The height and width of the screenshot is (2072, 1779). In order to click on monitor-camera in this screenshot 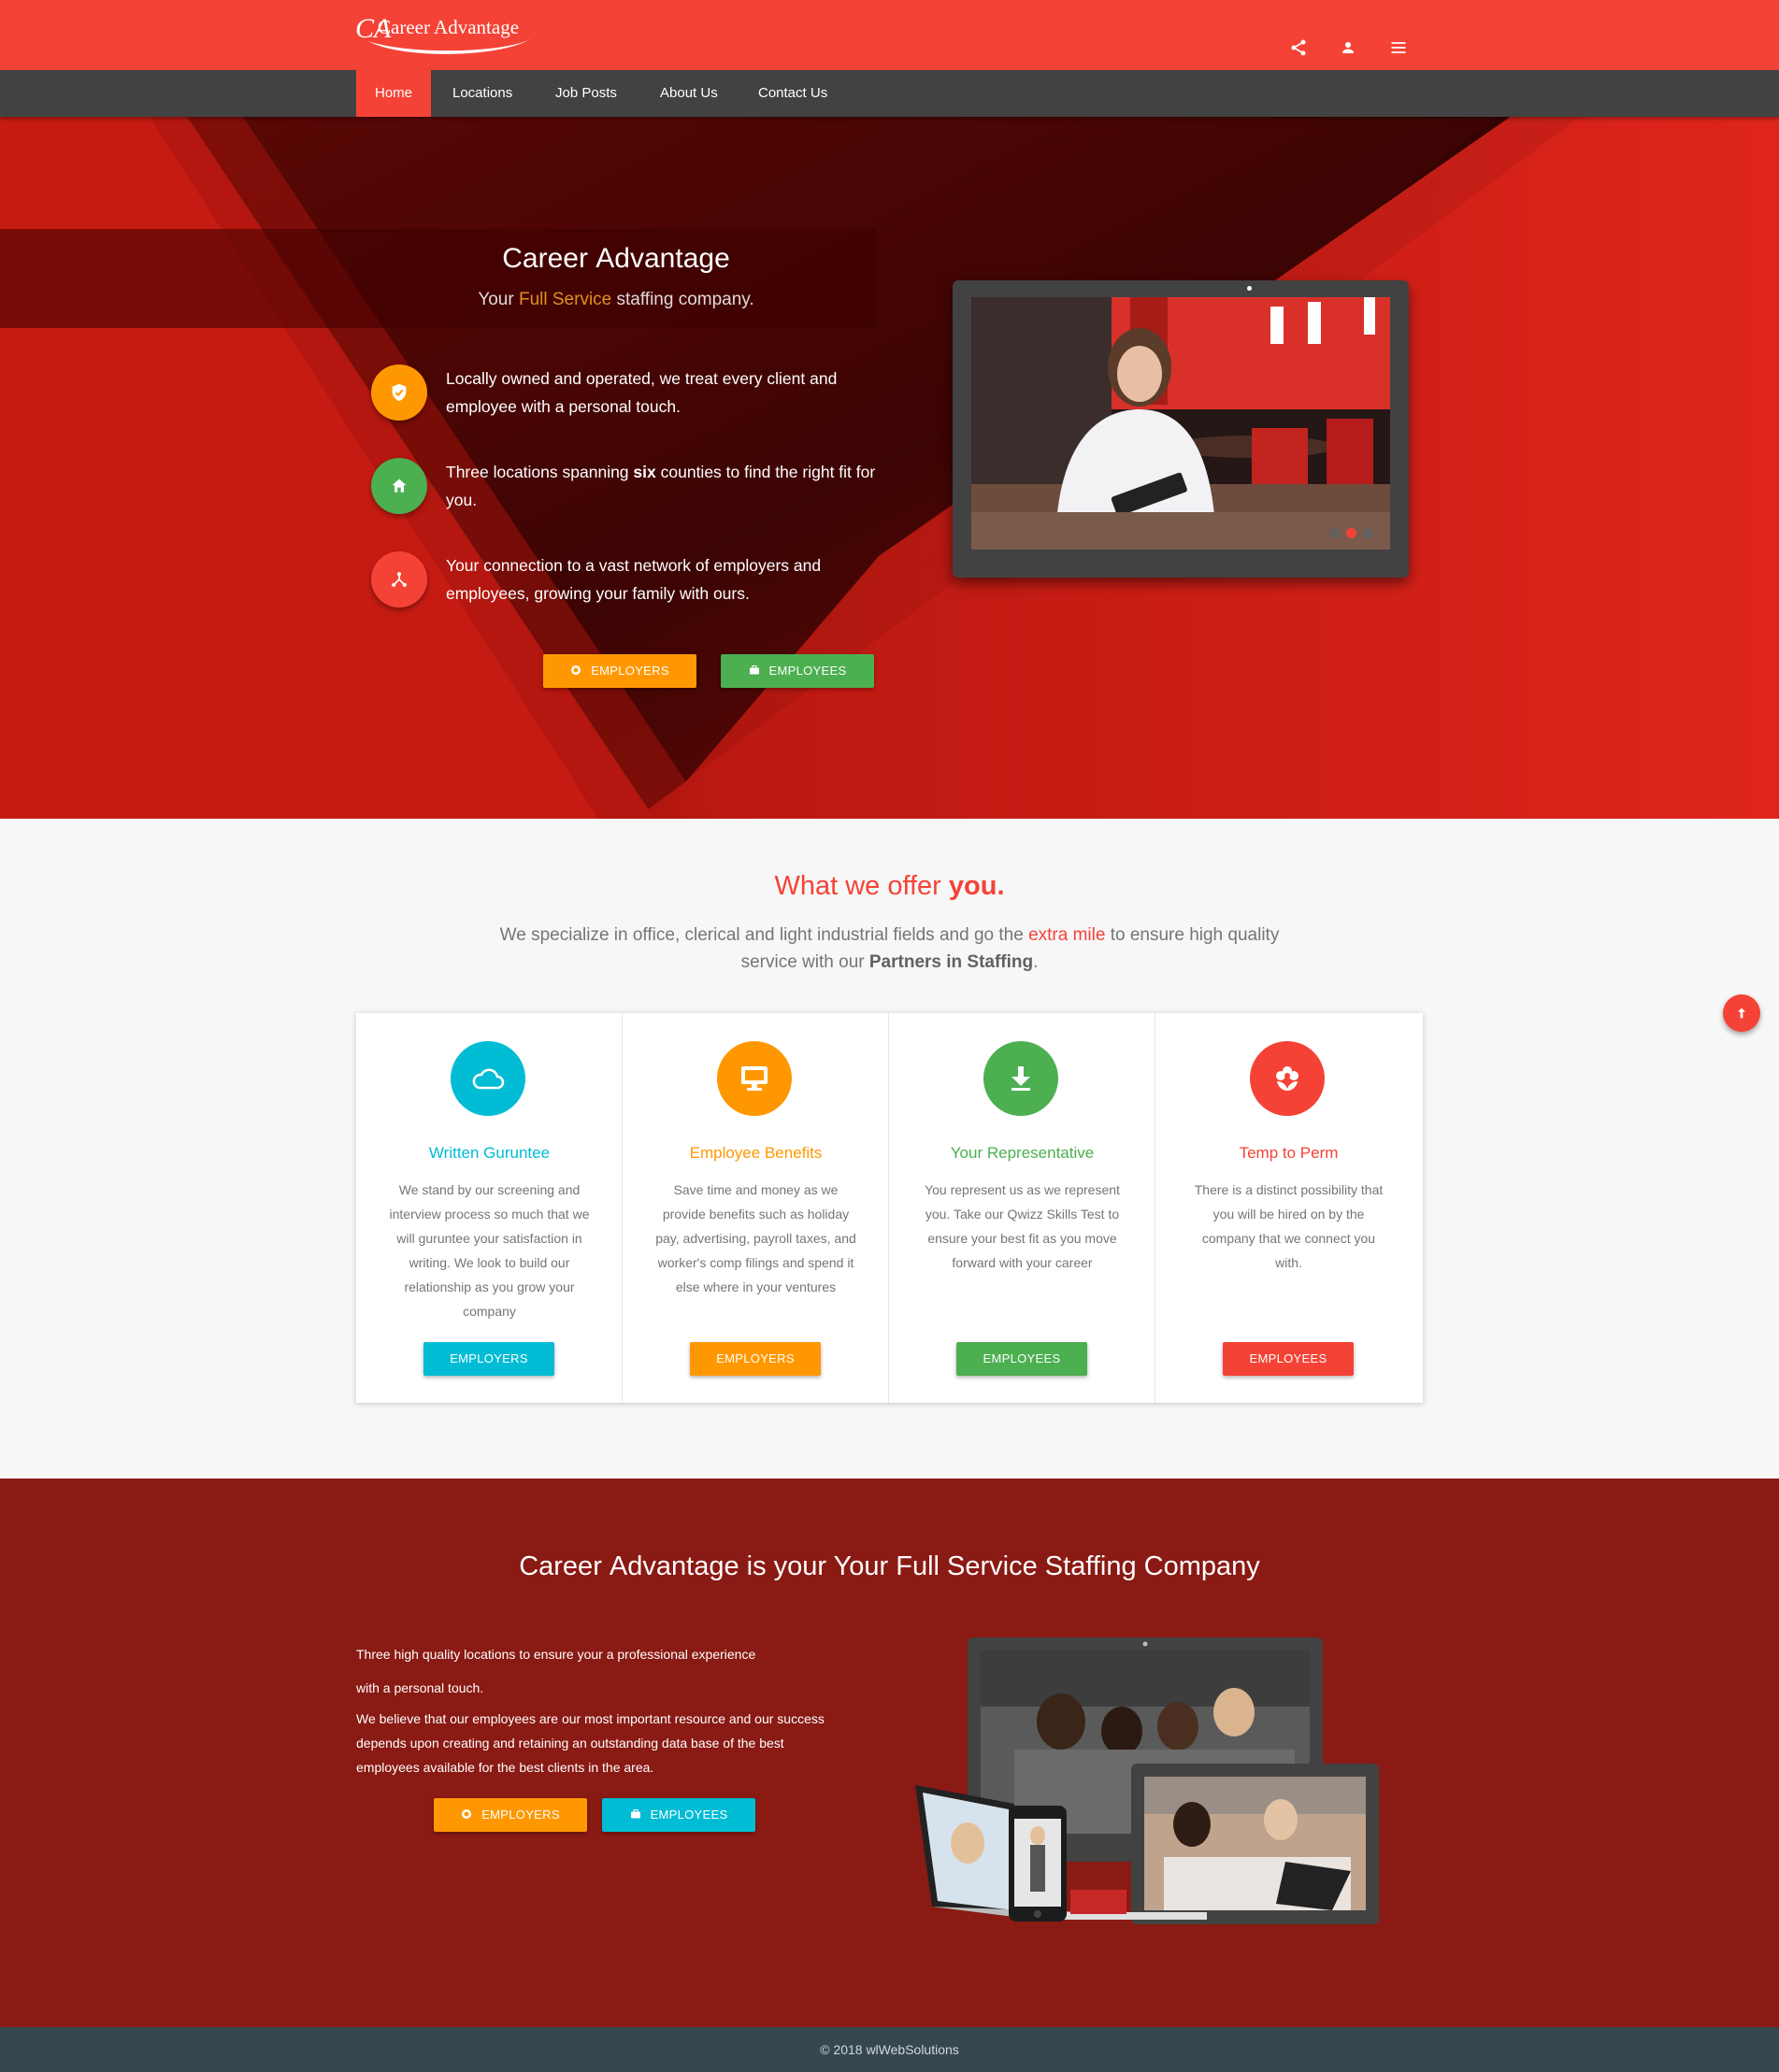, I will do `click(1250, 288)`.